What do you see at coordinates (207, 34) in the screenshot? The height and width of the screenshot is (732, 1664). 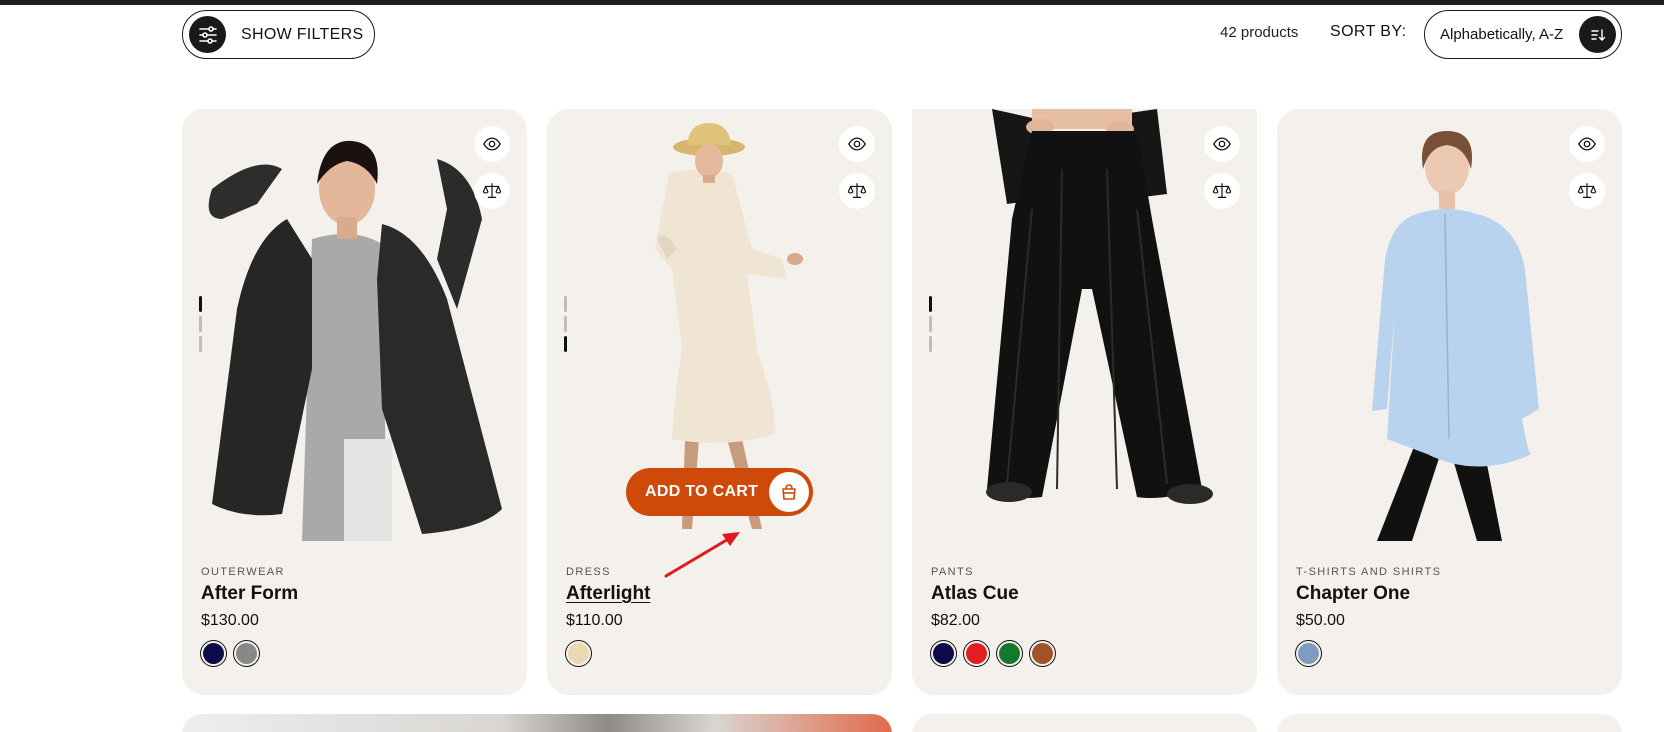 I see `filter-sliders-icon` at bounding box center [207, 34].